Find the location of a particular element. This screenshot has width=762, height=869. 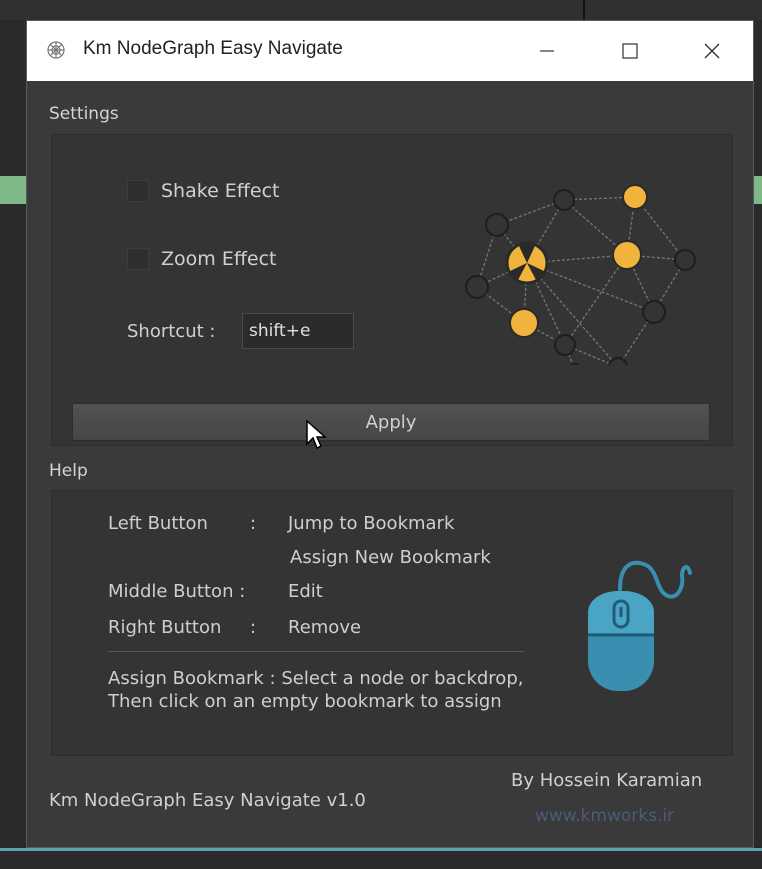

apply-button: Apply is located at coordinates (391, 422).